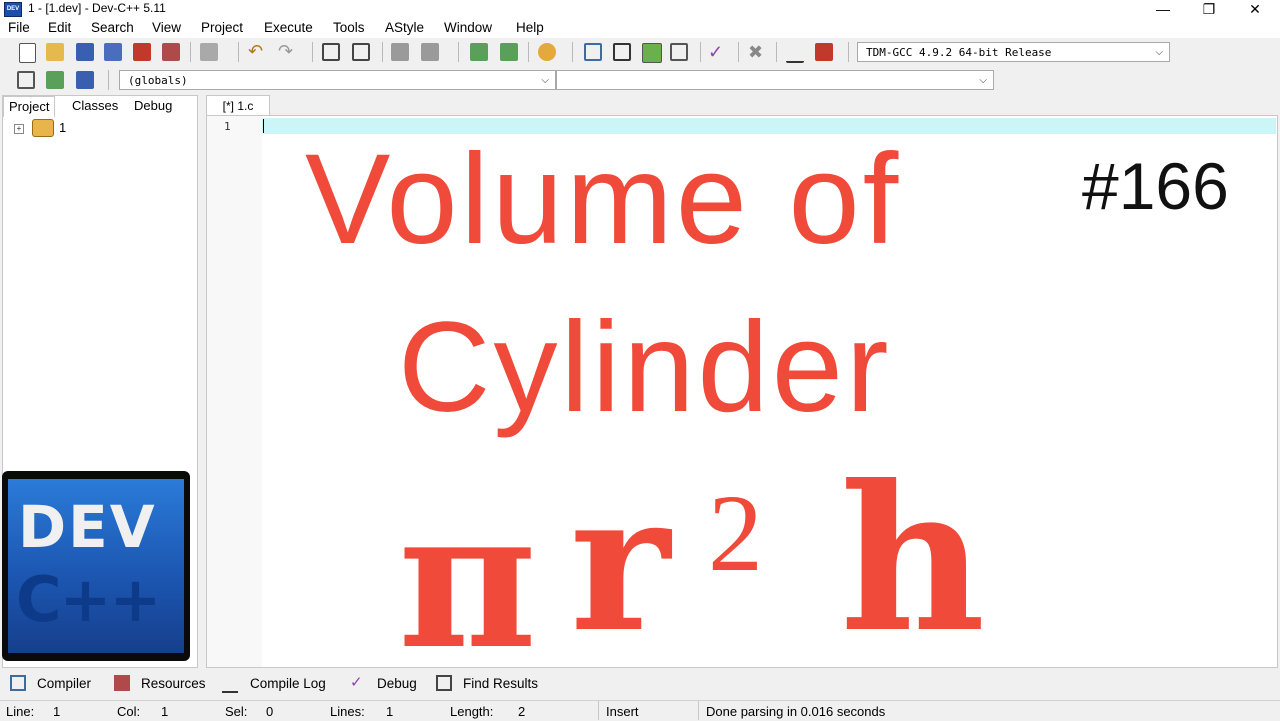 The height and width of the screenshot is (721, 1280). What do you see at coordinates (19, 27) in the screenshot?
I see `menu-file: File` at bounding box center [19, 27].